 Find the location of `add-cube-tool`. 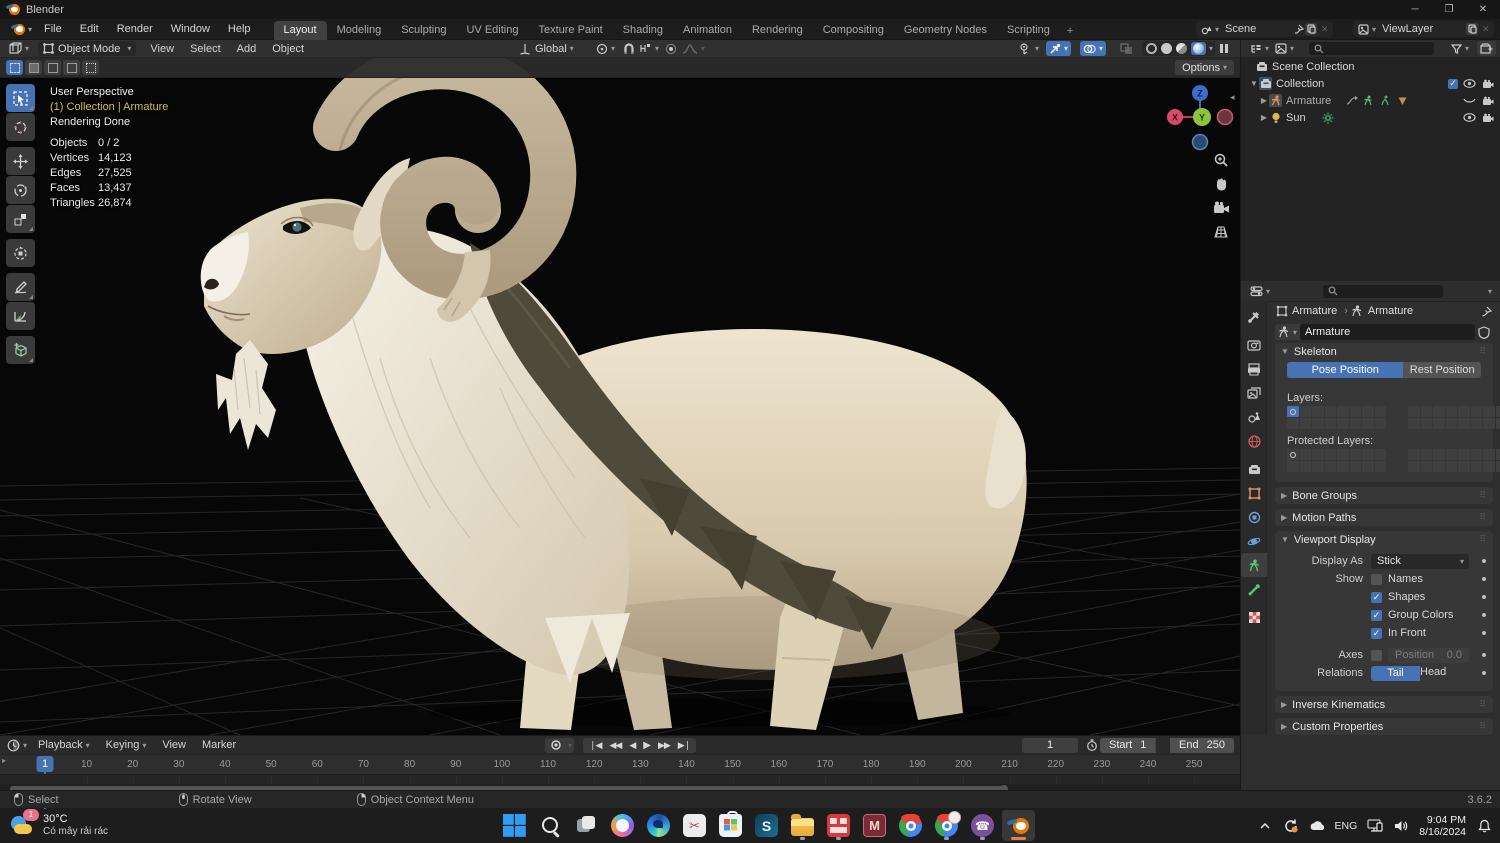

add-cube-tool is located at coordinates (20, 350).